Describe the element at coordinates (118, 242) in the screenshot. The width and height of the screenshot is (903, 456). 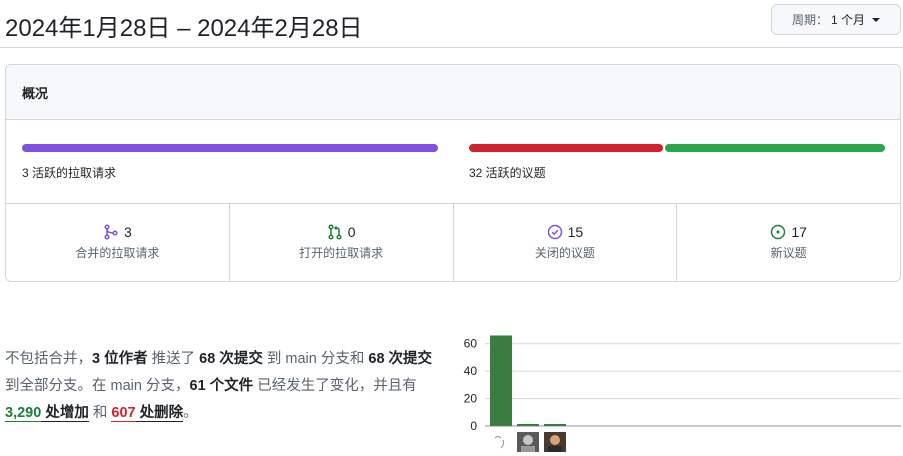
I see `stat-merged-pulls: 3 合并的拉取请求` at that location.